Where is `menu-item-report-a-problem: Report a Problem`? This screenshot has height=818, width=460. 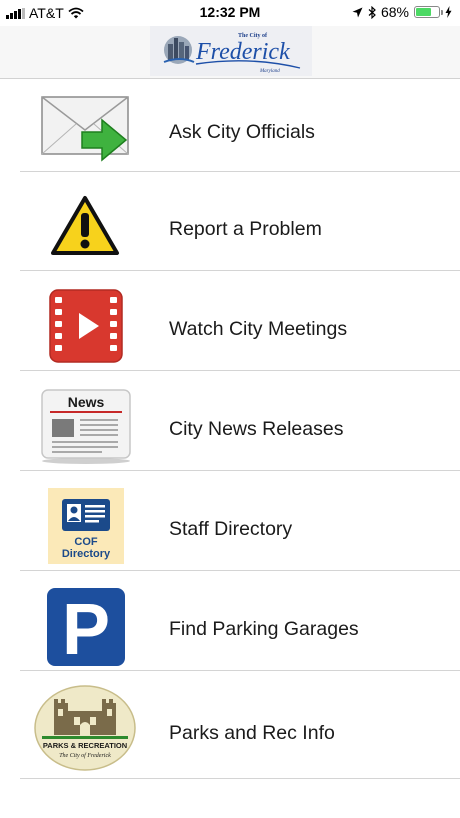 menu-item-report-a-problem: Report a Problem is located at coordinates (240, 221).